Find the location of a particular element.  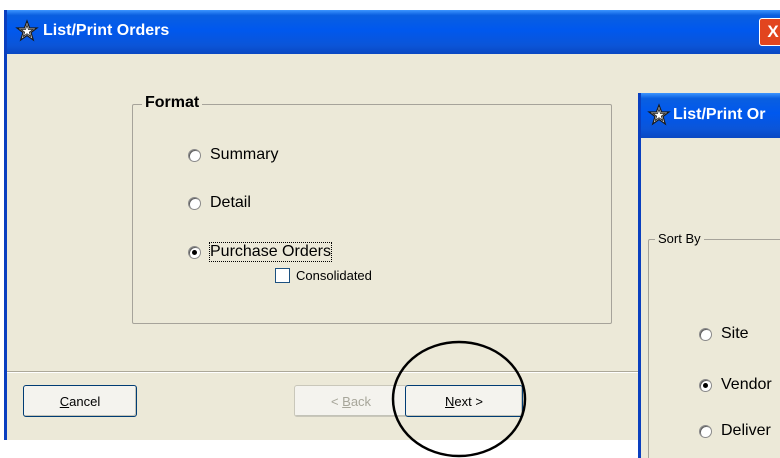

radio-deliver-button is located at coordinates (705, 431).